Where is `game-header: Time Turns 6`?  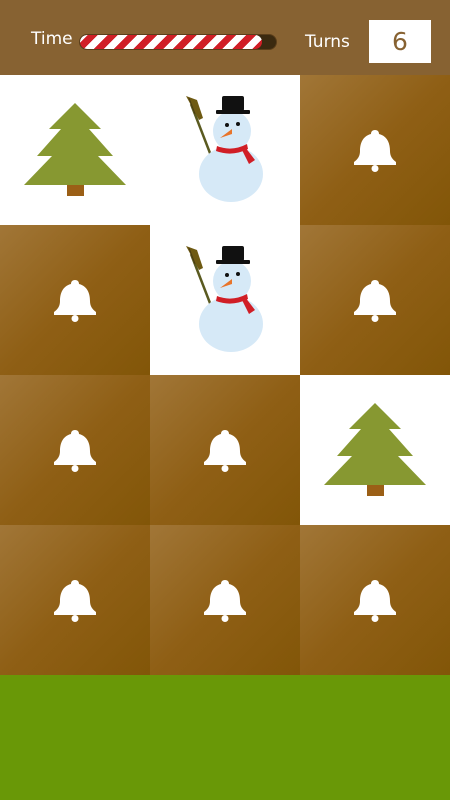 game-header: Time Turns 6 is located at coordinates (225, 37).